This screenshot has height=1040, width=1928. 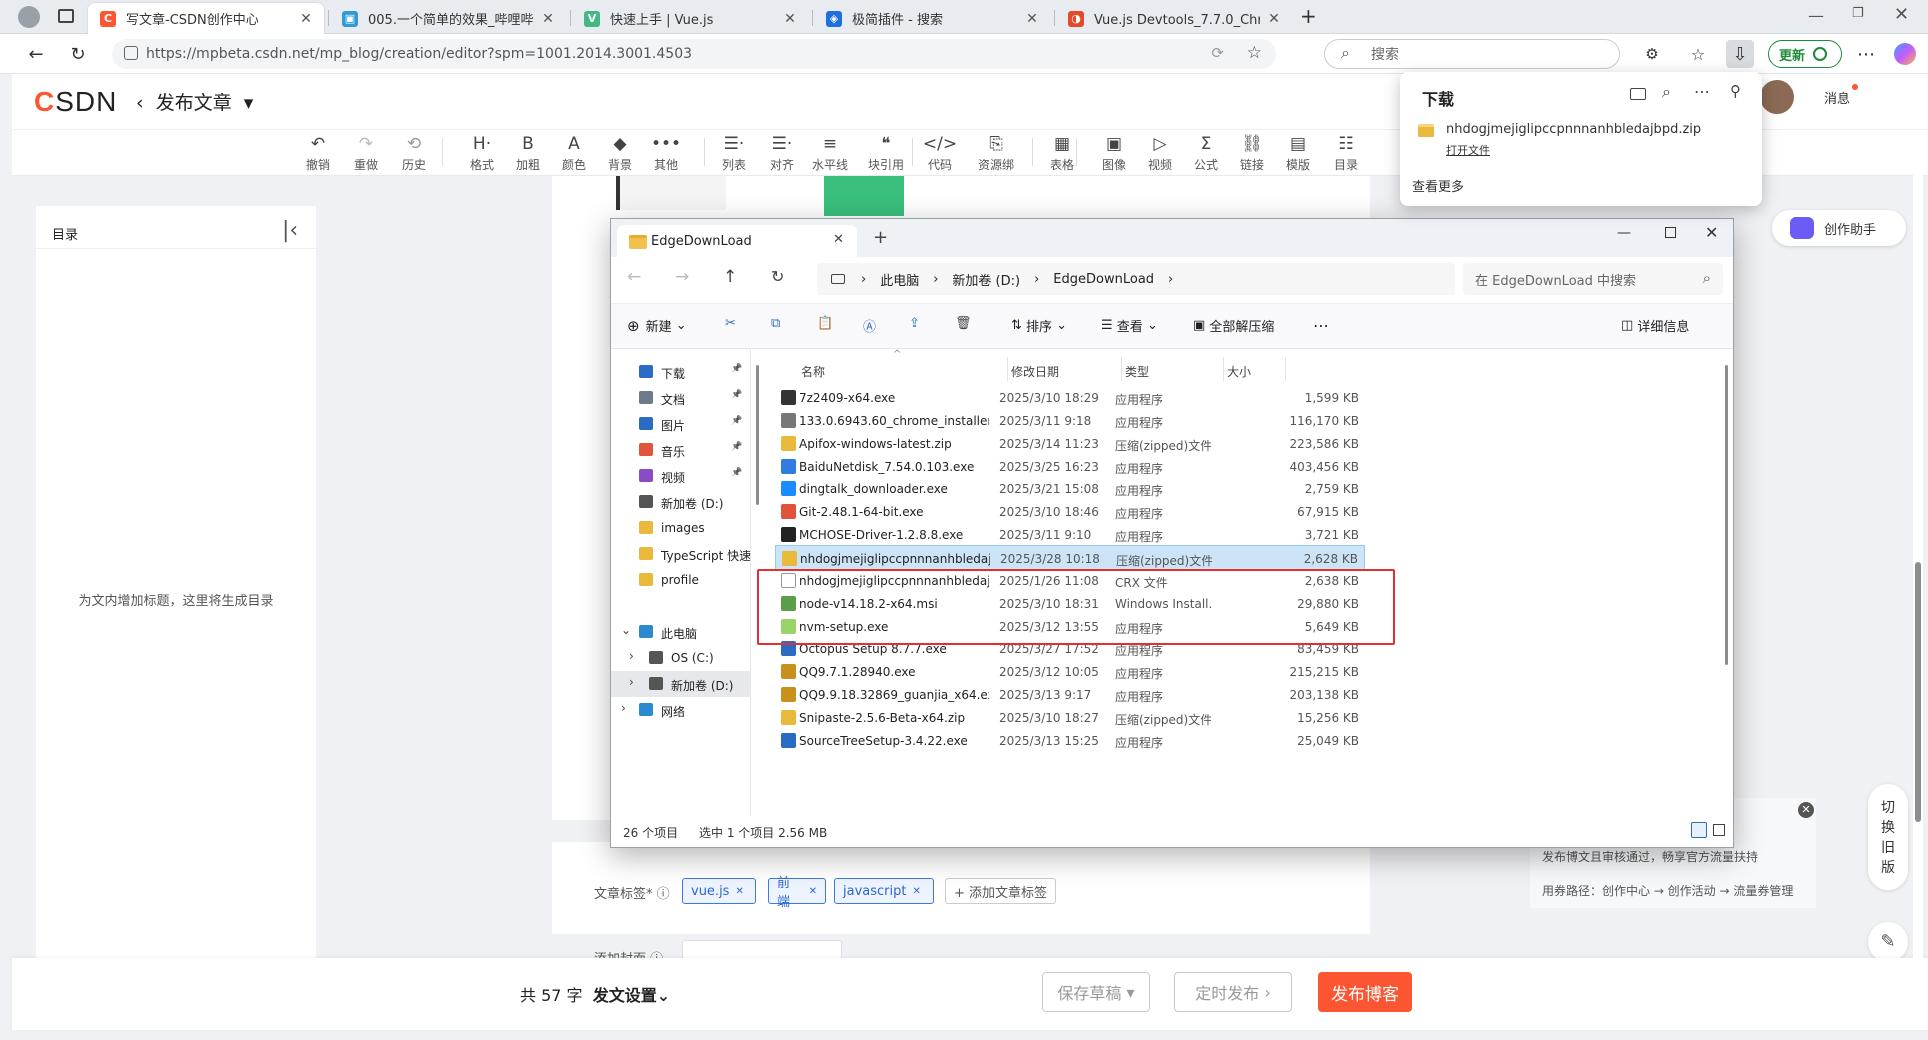 I want to click on explorer-close-icon: ✕, so click(x=1711, y=232).